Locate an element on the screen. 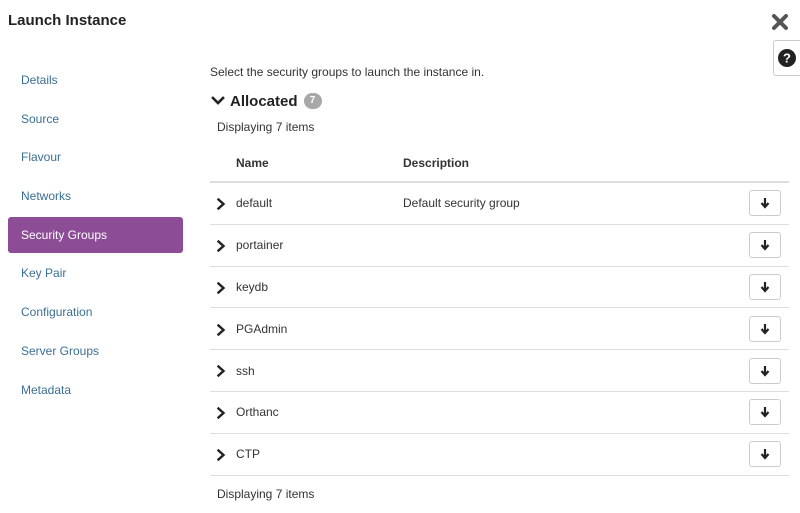 Image resolution: width=800 pixels, height=513 pixels. close-icon is located at coordinates (780, 22).